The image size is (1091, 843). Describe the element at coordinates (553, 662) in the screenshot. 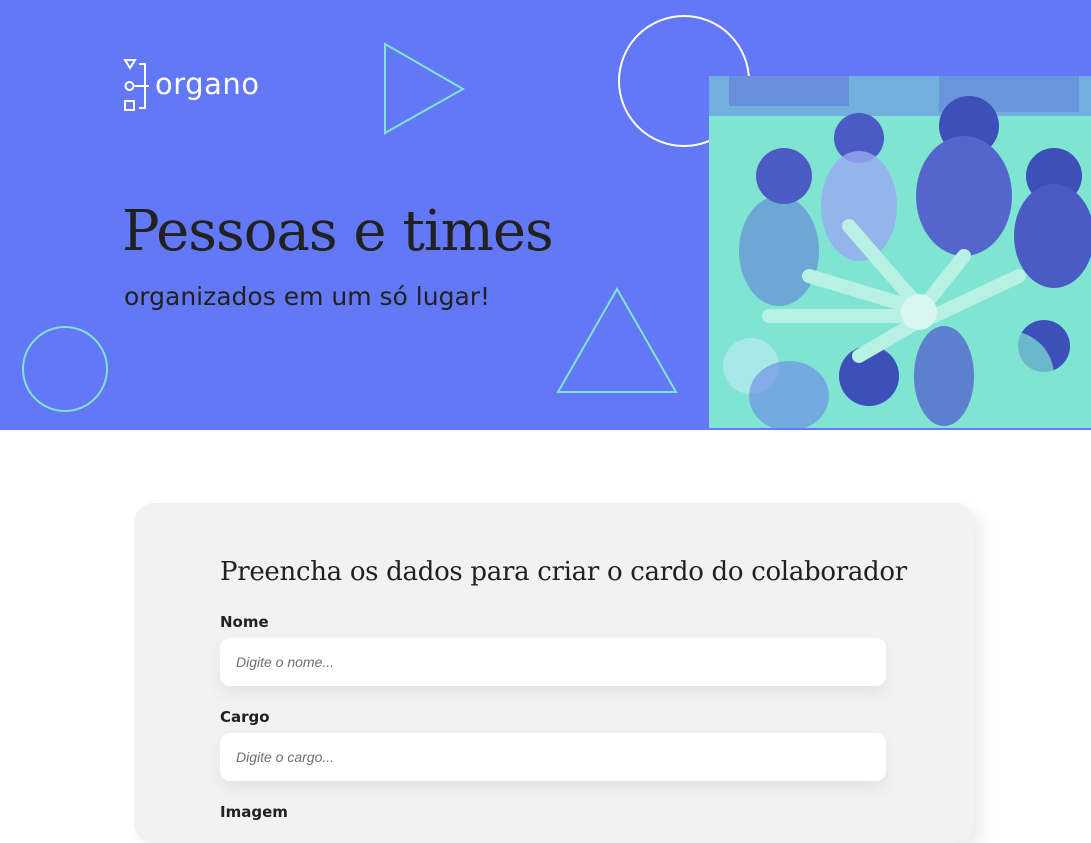

I see `name-input` at that location.